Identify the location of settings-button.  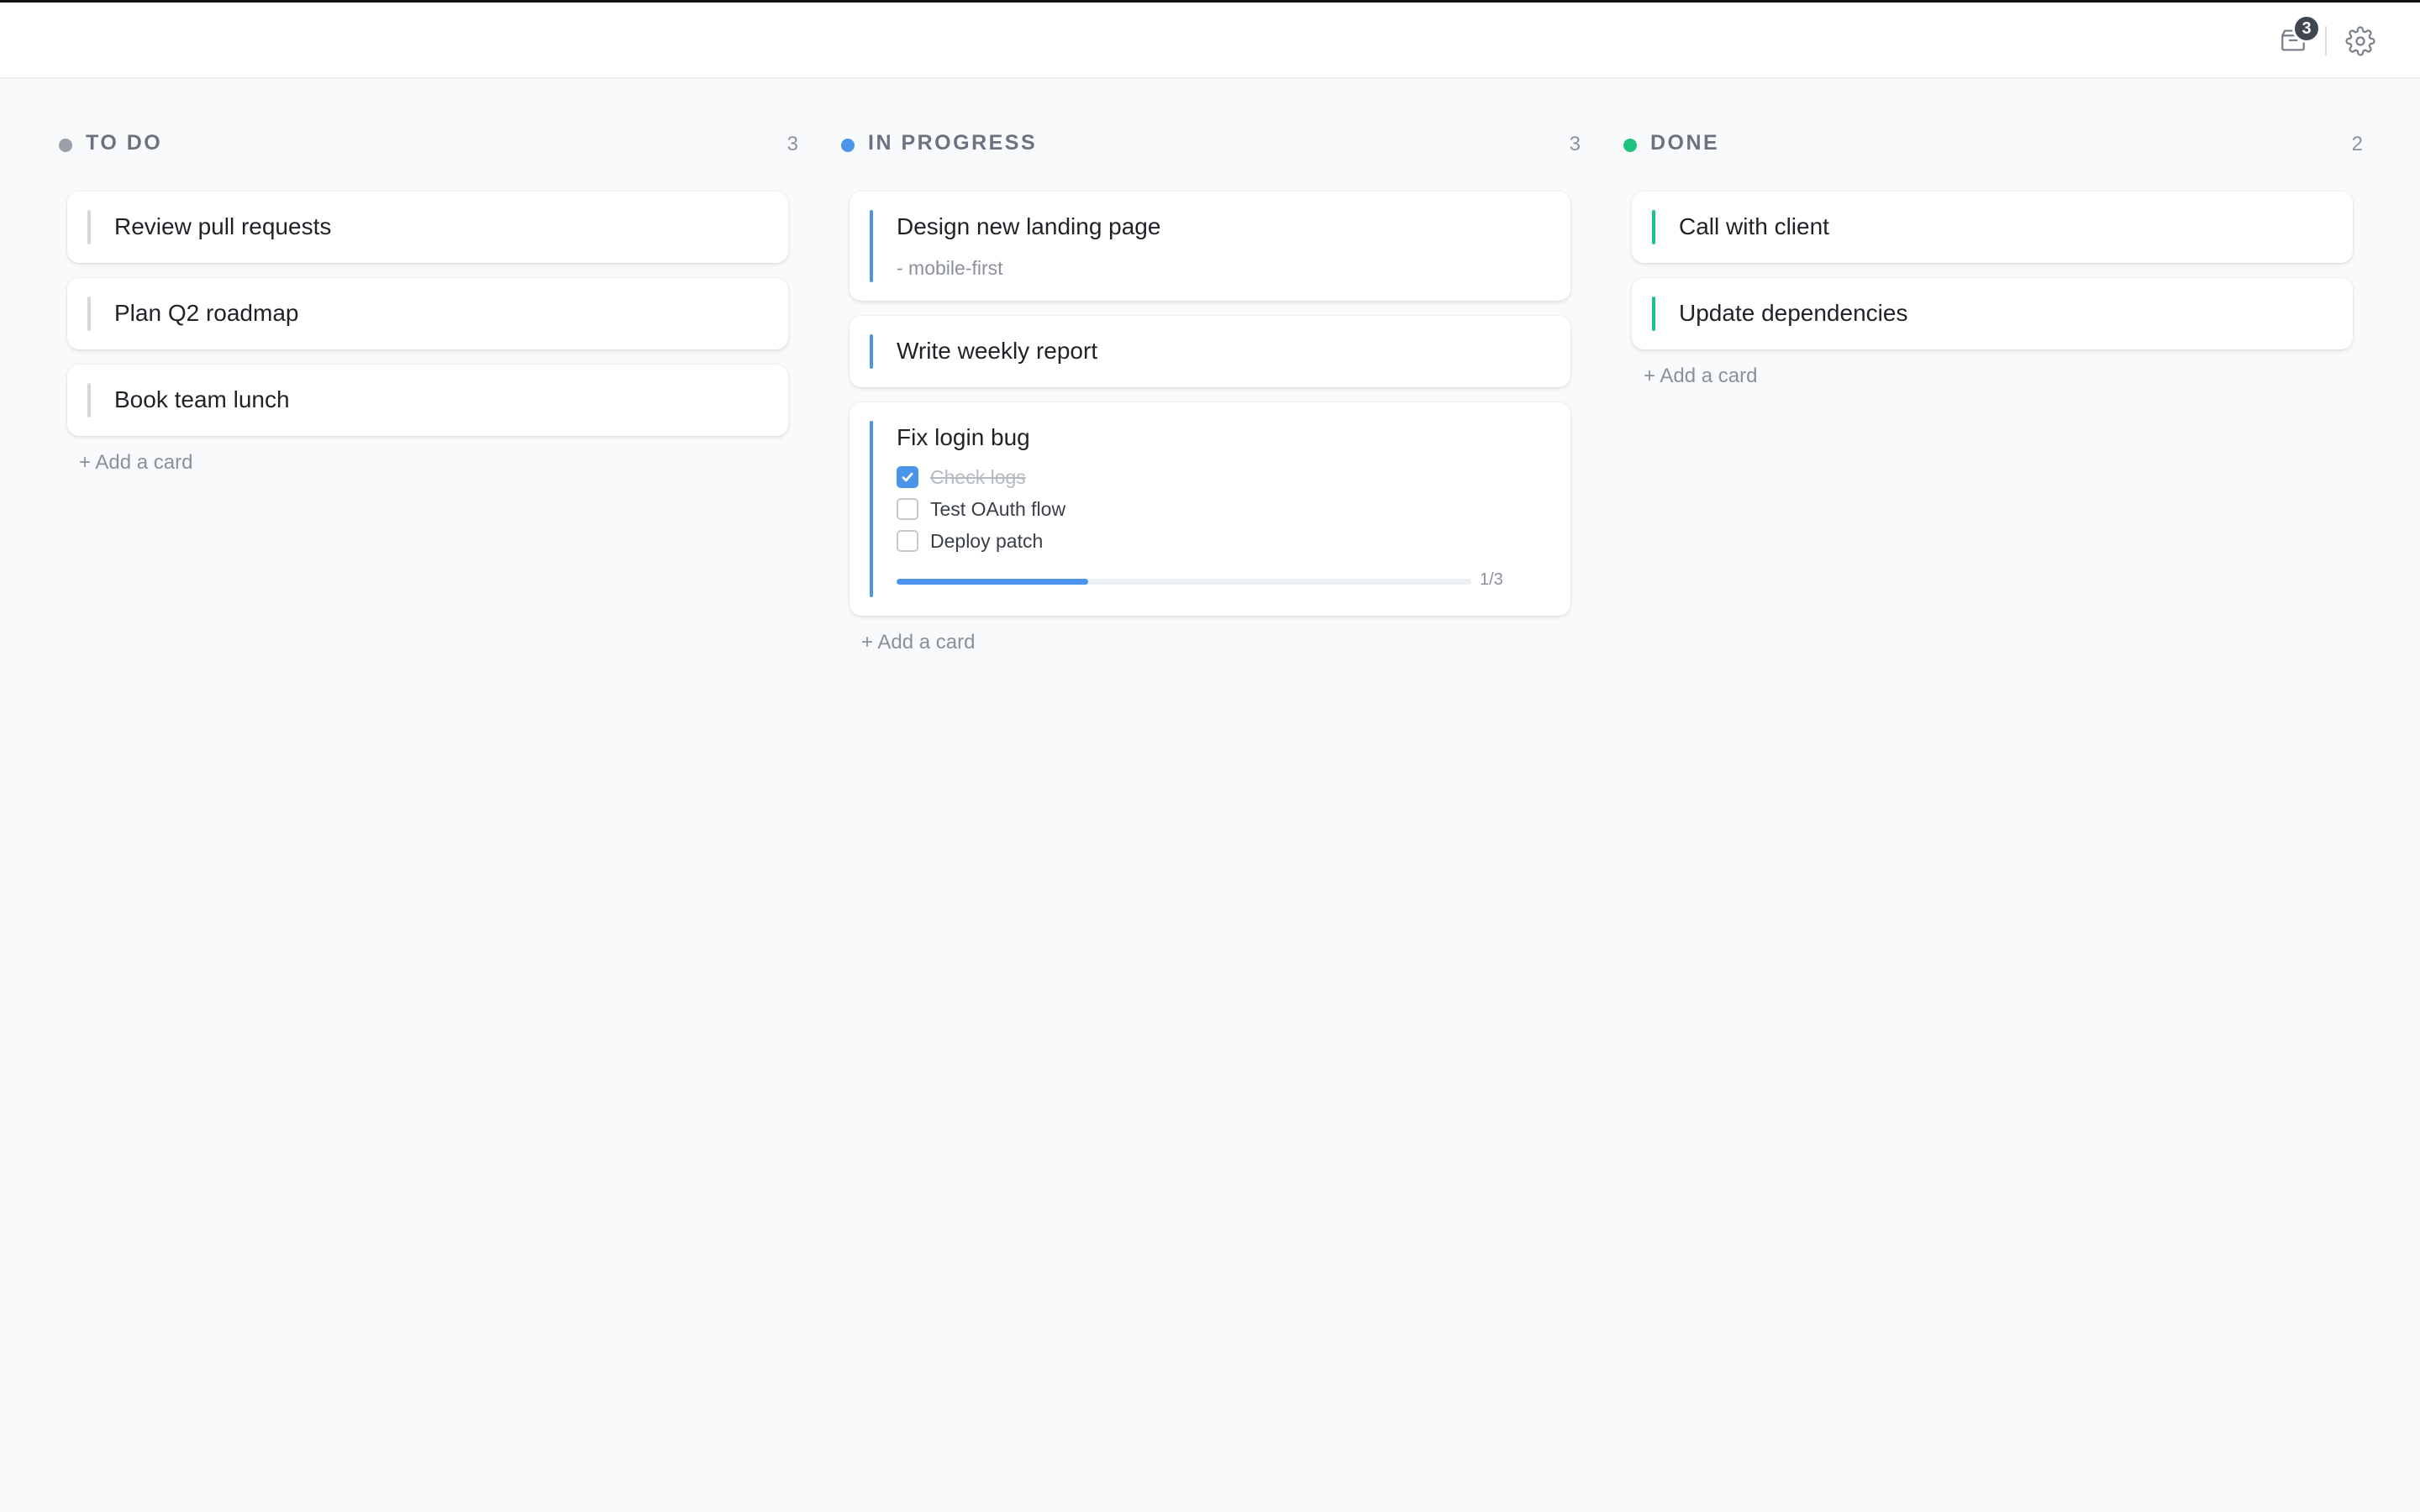
(2360, 41).